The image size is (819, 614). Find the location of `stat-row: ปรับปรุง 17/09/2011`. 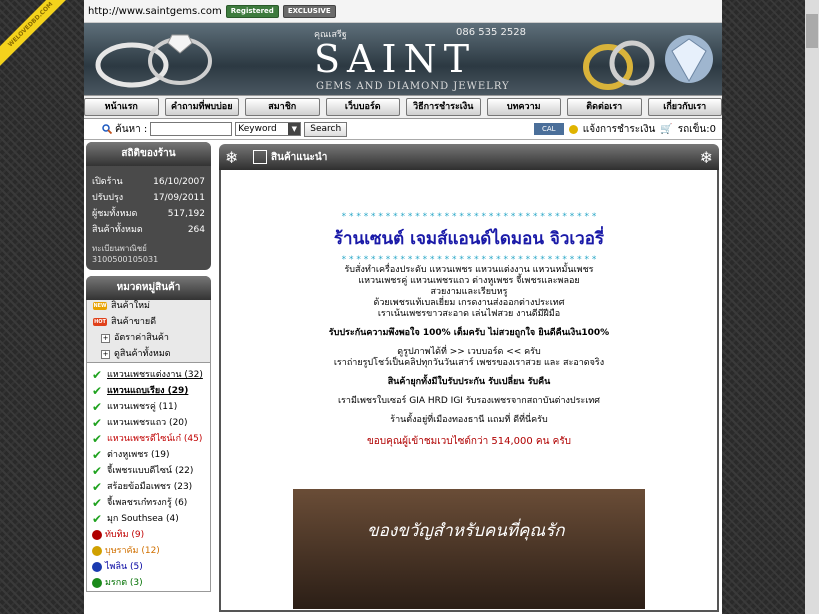

stat-row: ปรับปรุง 17/09/2011 is located at coordinates (148, 198).